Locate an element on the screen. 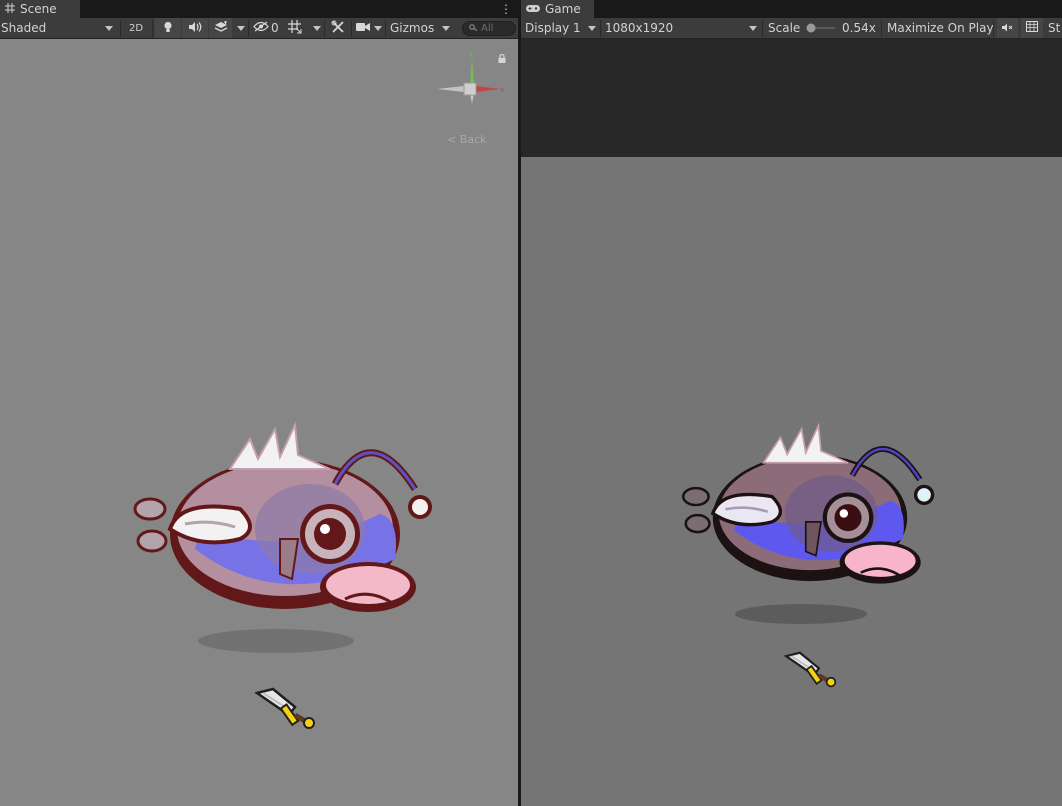 The height and width of the screenshot is (806, 1062). hidden-count: 0 is located at coordinates (275, 28).